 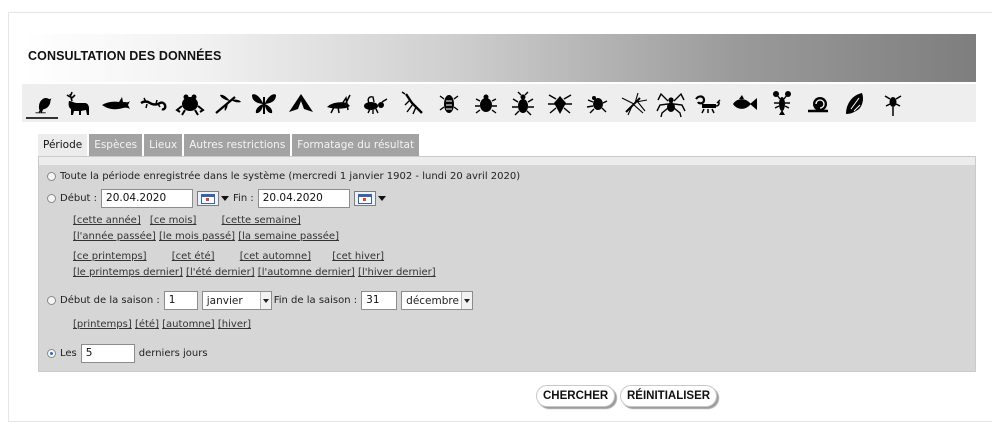 I want to click on quick-links-current: [cette année] [ce mois] [cette semaine], so click(x=187, y=220).